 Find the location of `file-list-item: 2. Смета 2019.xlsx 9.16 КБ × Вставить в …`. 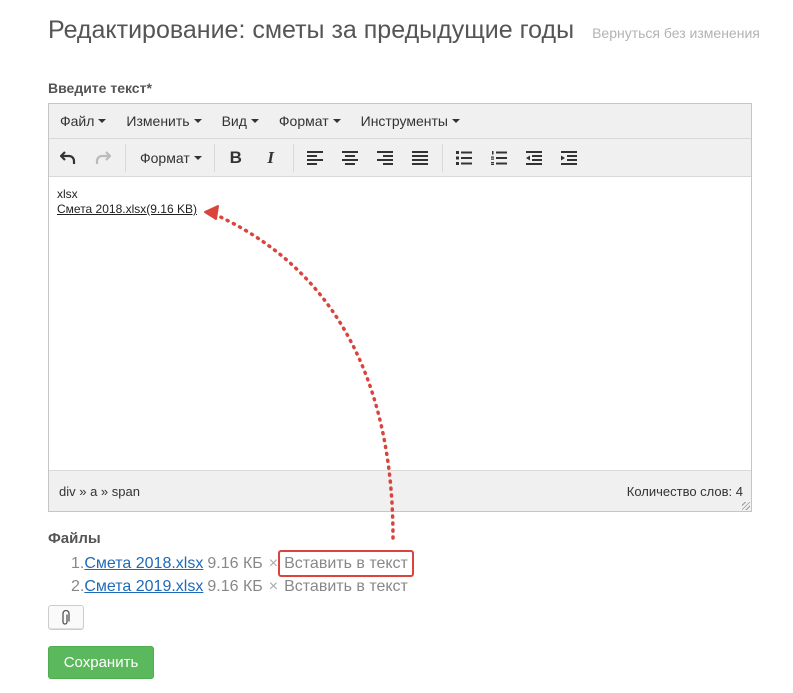

file-list-item: 2. Смета 2019.xlsx 9.16 КБ × Вставить в … is located at coordinates (242, 586).